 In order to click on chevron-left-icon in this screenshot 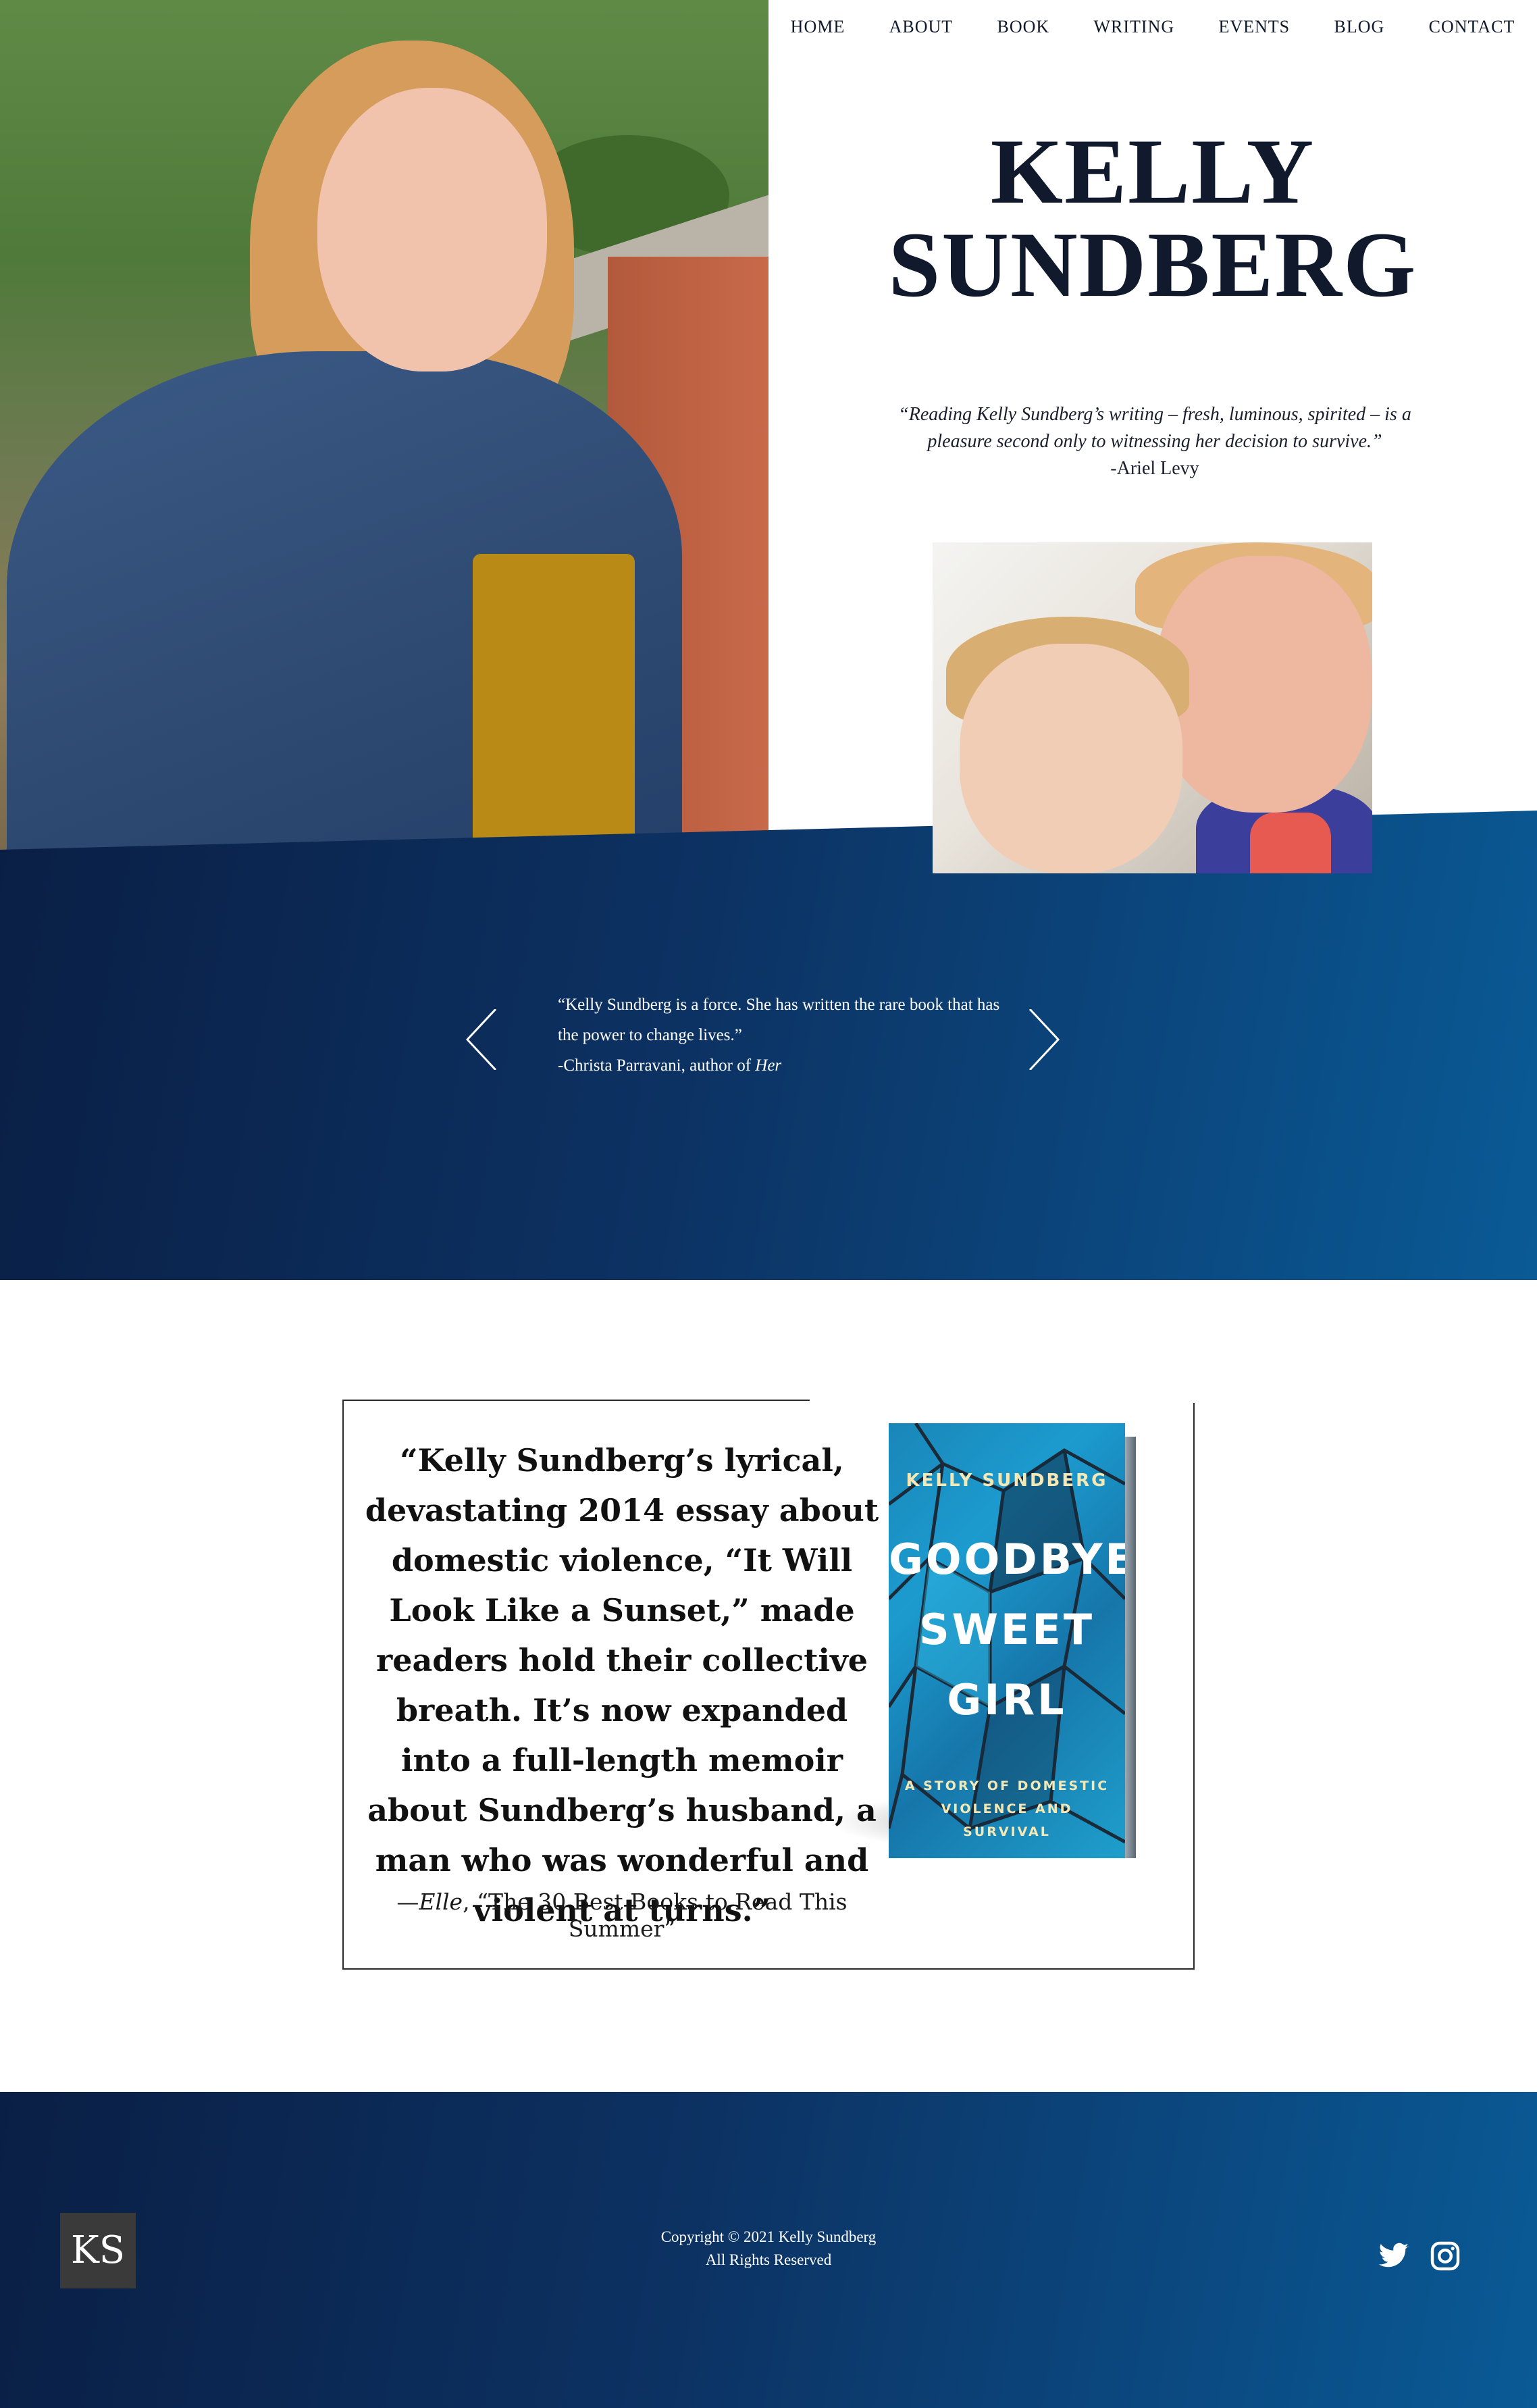, I will do `click(481, 1039)`.